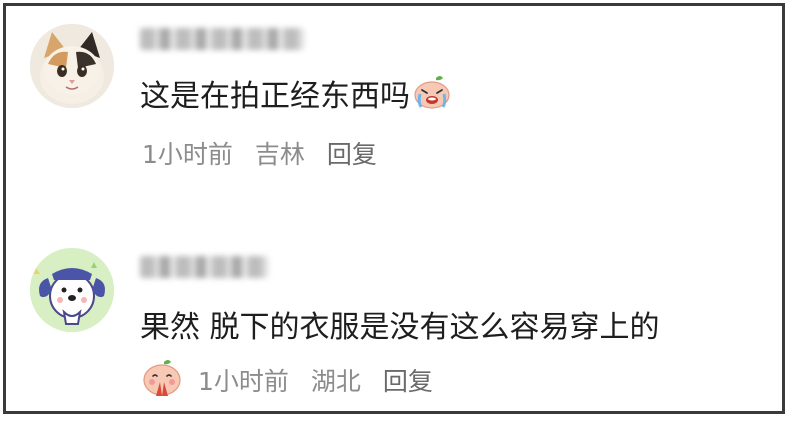 Image resolution: width=792 pixels, height=421 pixels. I want to click on kitten-avatar-icon, so click(72, 66).